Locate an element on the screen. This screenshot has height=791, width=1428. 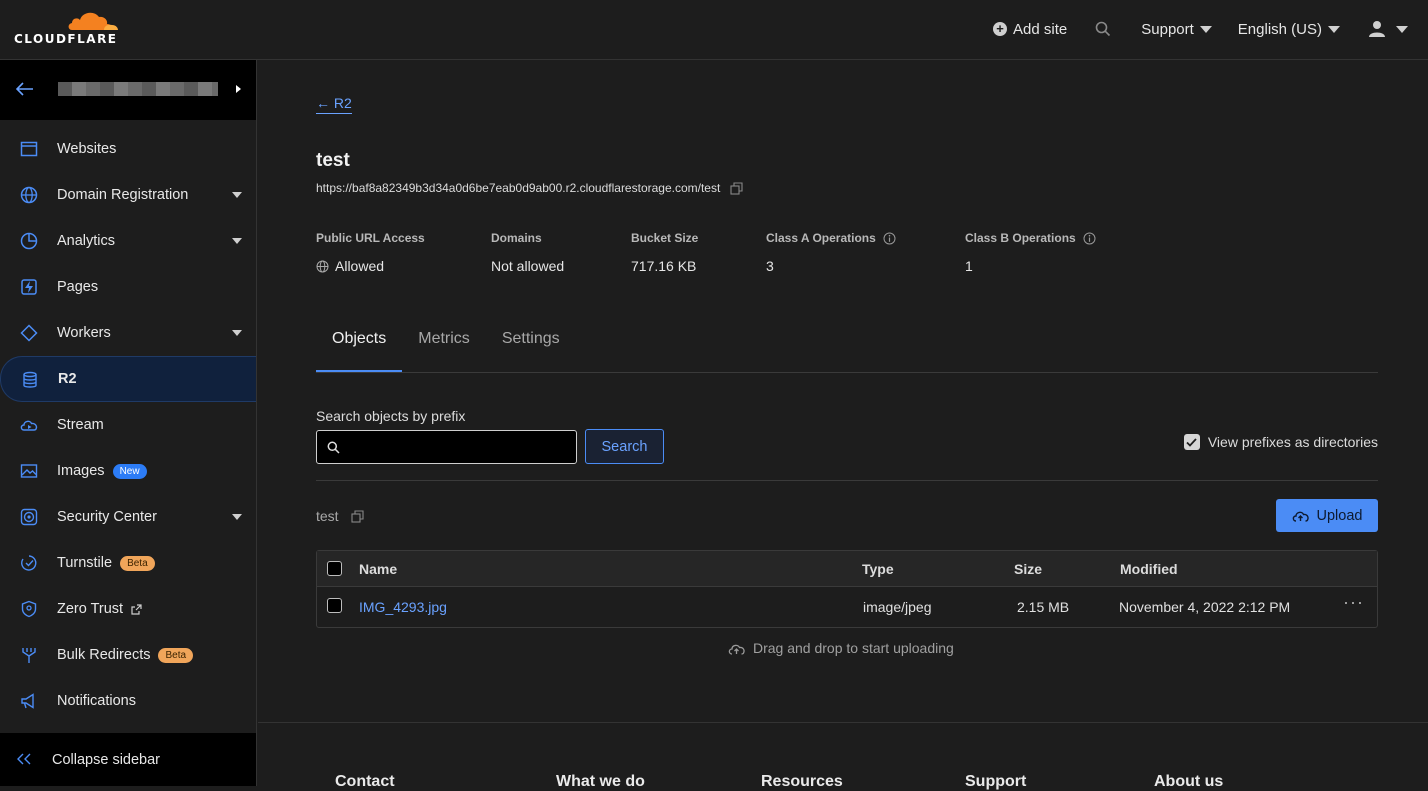
footer-heading-about-us: About us is located at coordinates (1189, 781).